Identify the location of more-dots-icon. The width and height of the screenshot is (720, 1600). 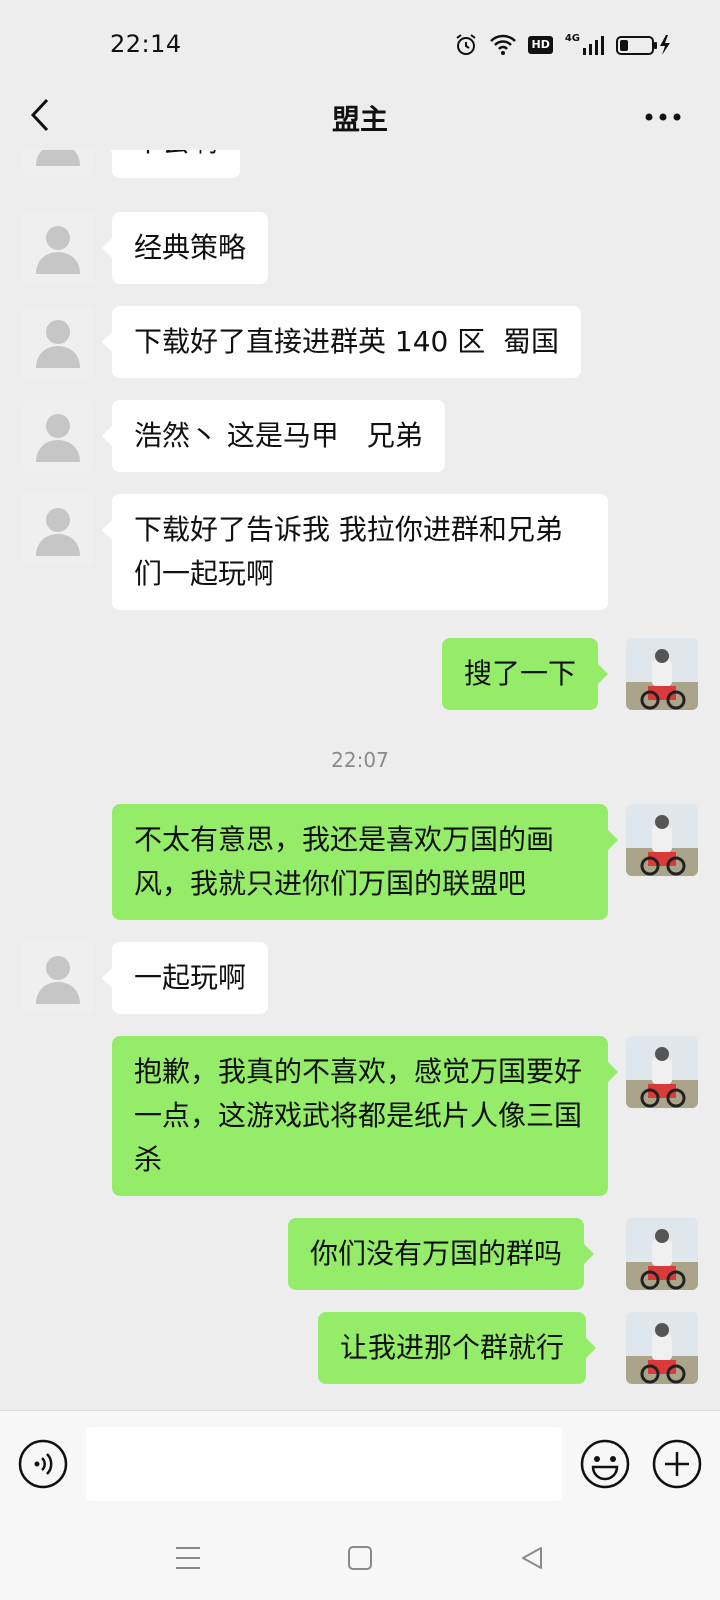
(663, 117).